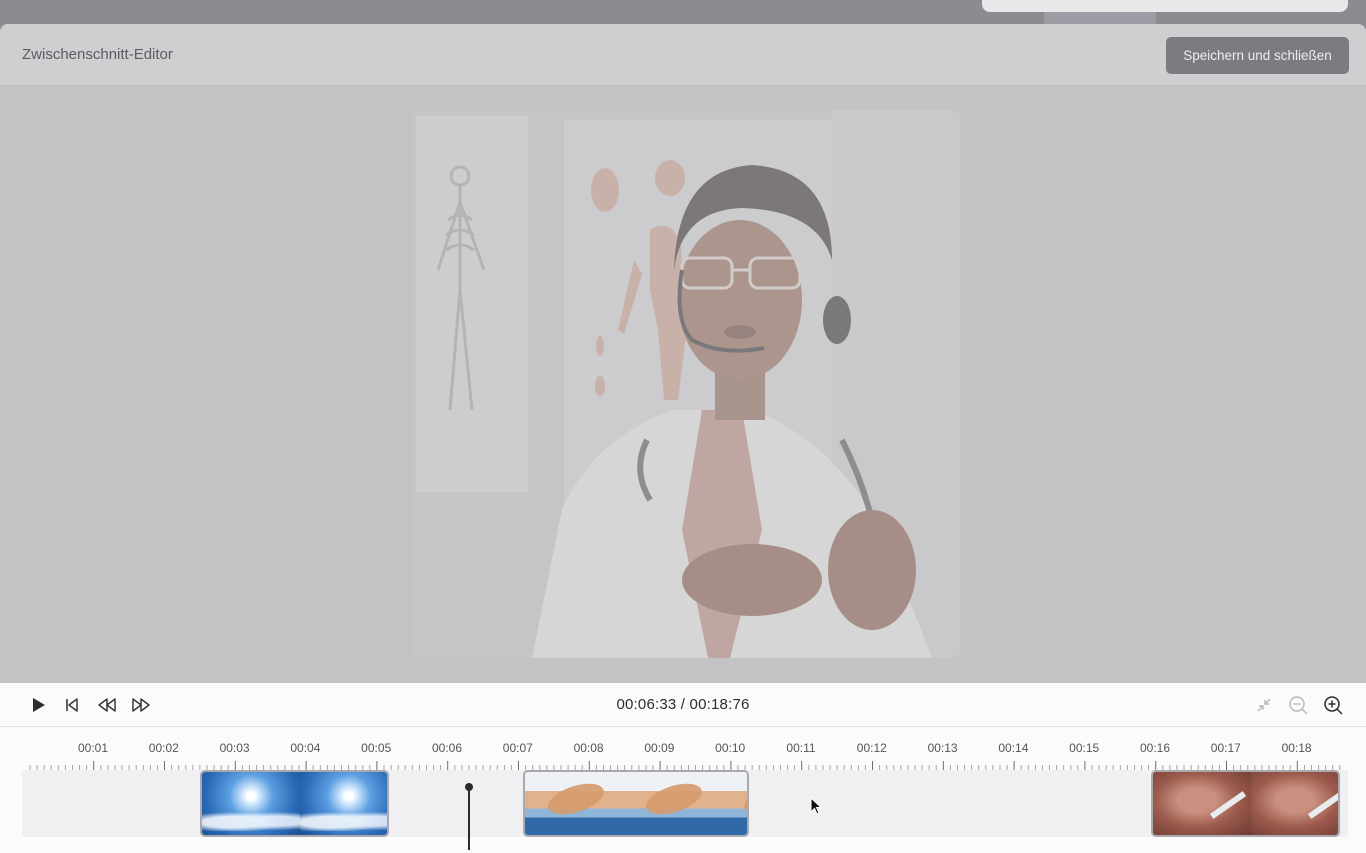 The width and height of the screenshot is (1366, 853). What do you see at coordinates (93, 748) in the screenshot?
I see `ruler-label: 00:01` at bounding box center [93, 748].